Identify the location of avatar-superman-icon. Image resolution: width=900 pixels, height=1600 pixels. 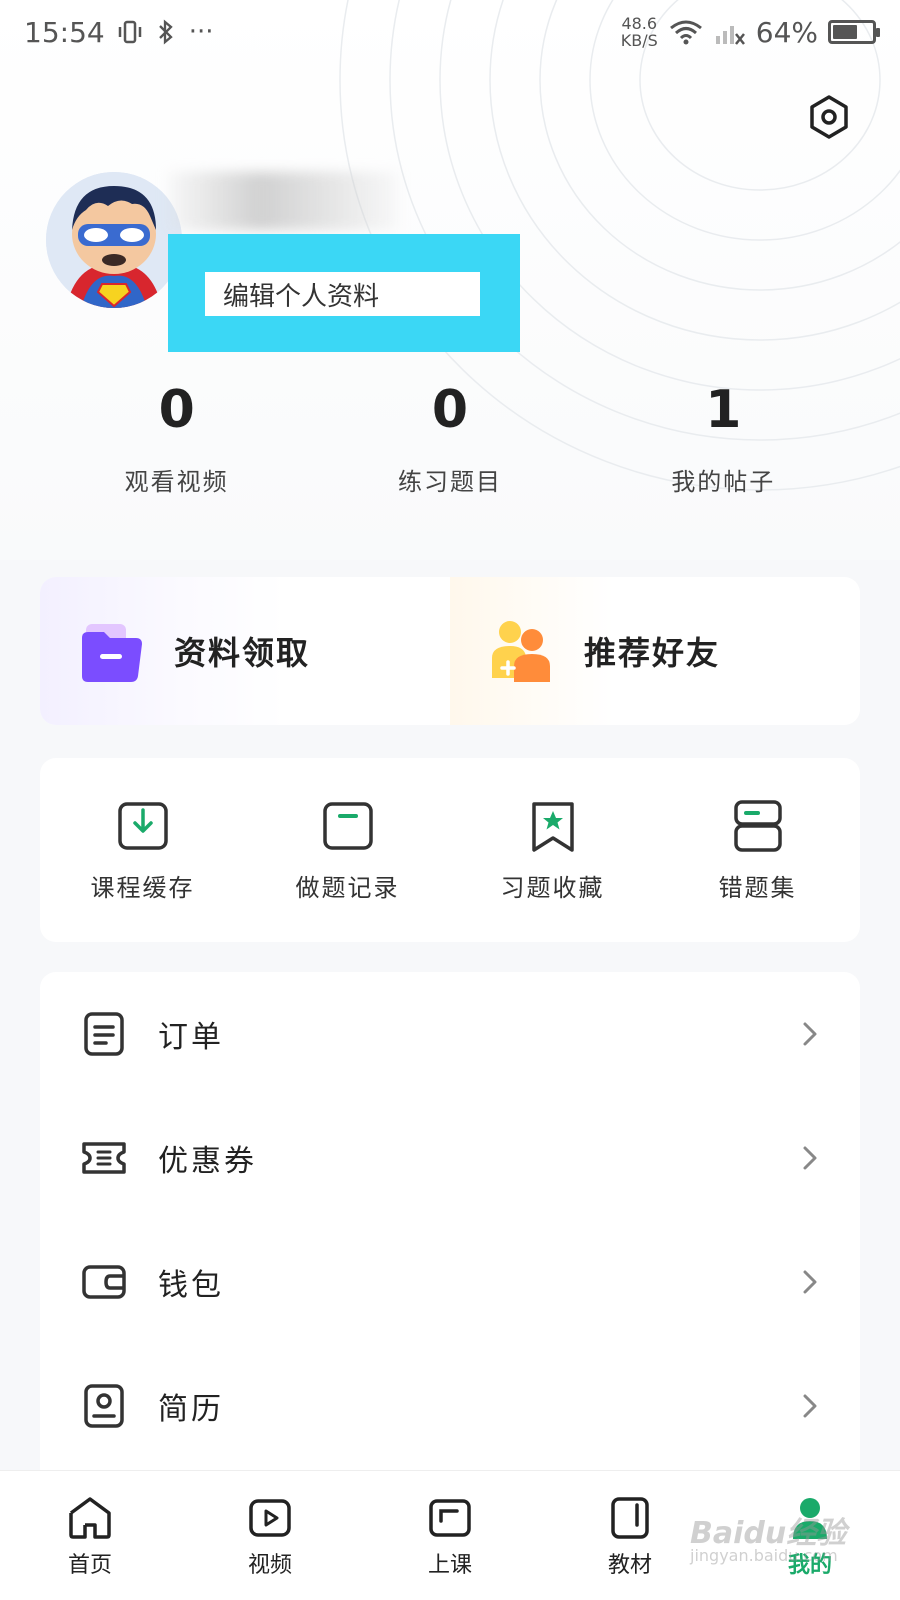
(114, 240).